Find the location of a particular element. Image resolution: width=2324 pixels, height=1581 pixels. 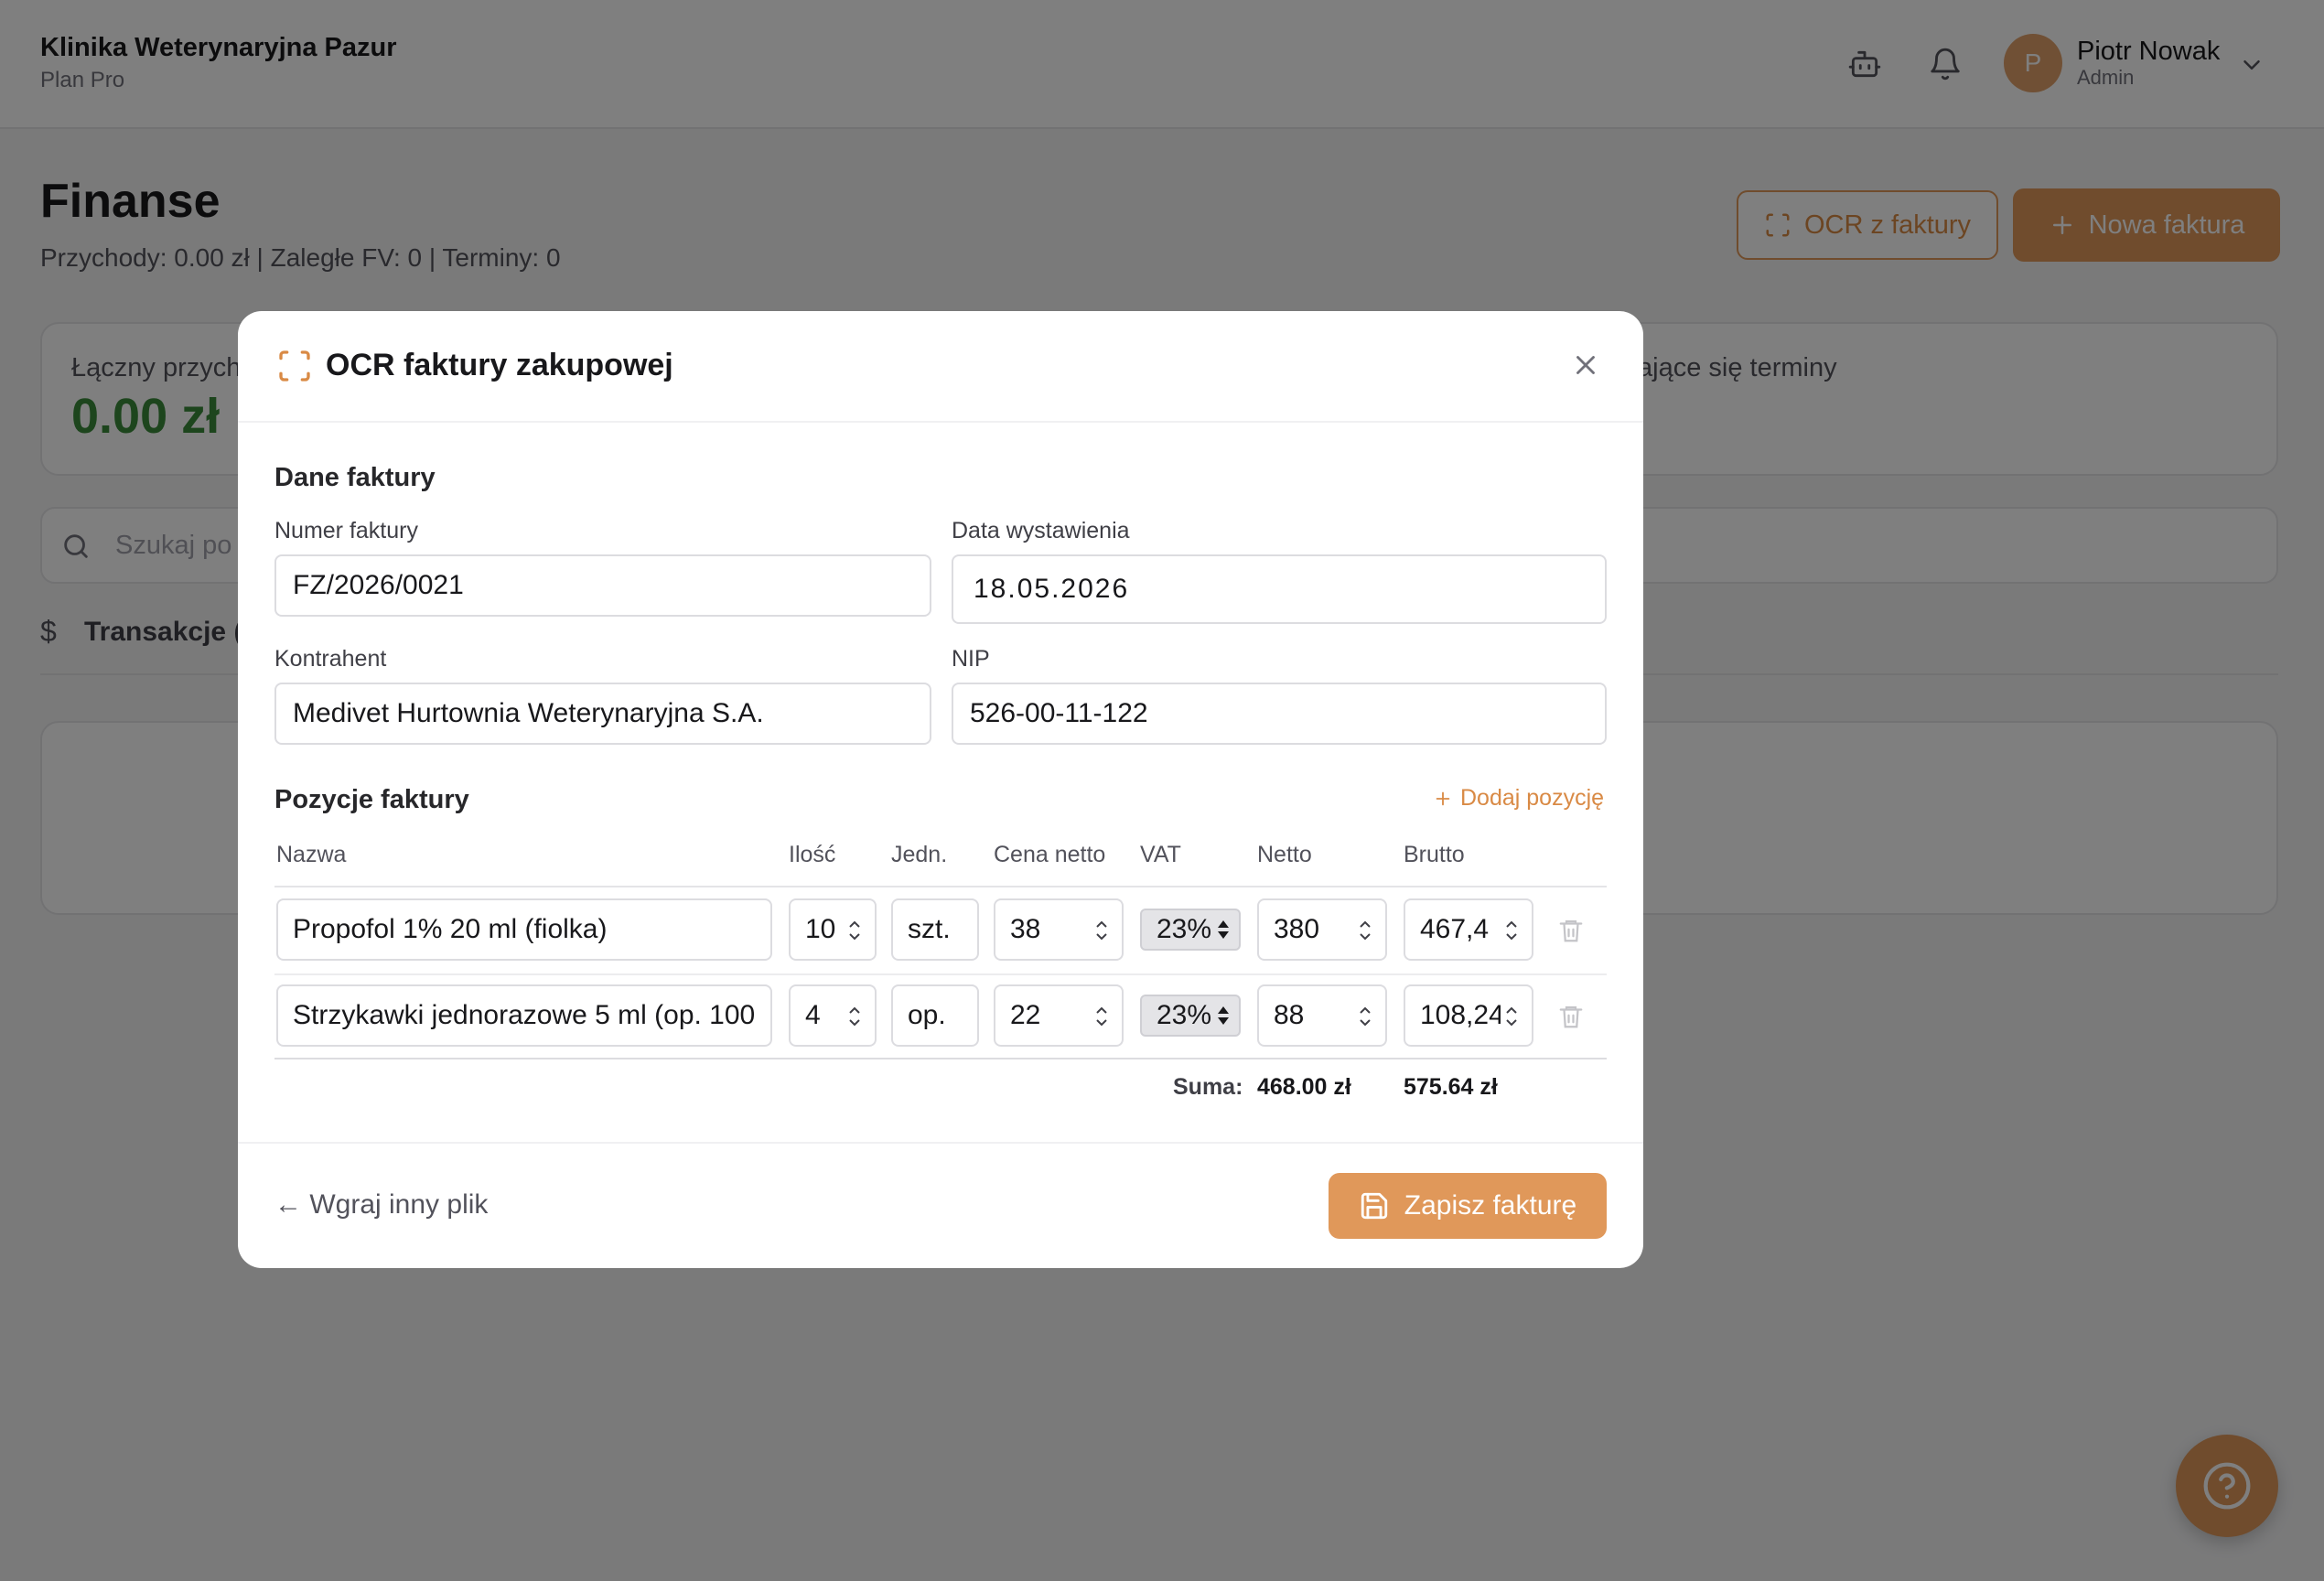

item-net-value: 88 is located at coordinates (1289, 1015).